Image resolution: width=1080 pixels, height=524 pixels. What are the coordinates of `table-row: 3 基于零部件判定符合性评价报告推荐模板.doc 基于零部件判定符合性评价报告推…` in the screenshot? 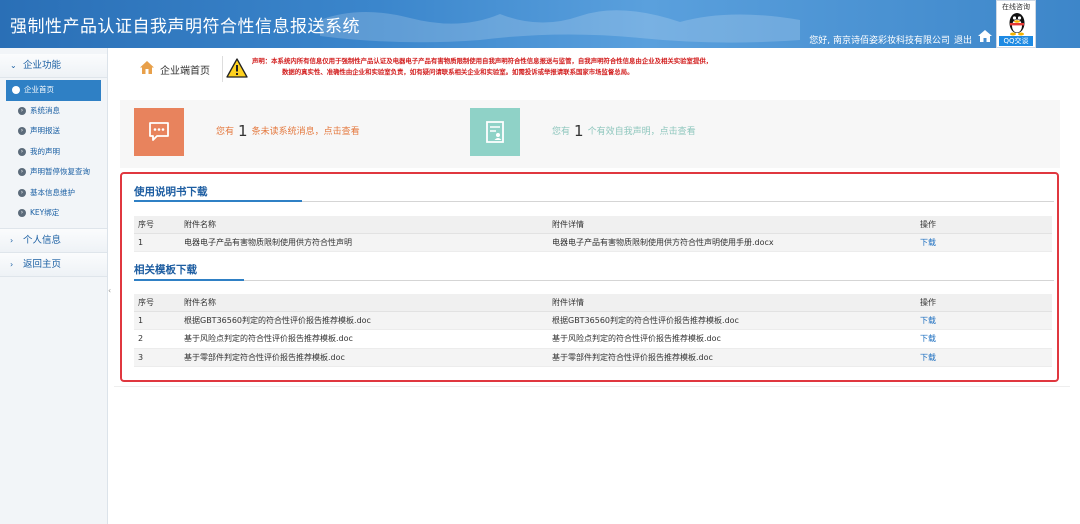 It's located at (593, 357).